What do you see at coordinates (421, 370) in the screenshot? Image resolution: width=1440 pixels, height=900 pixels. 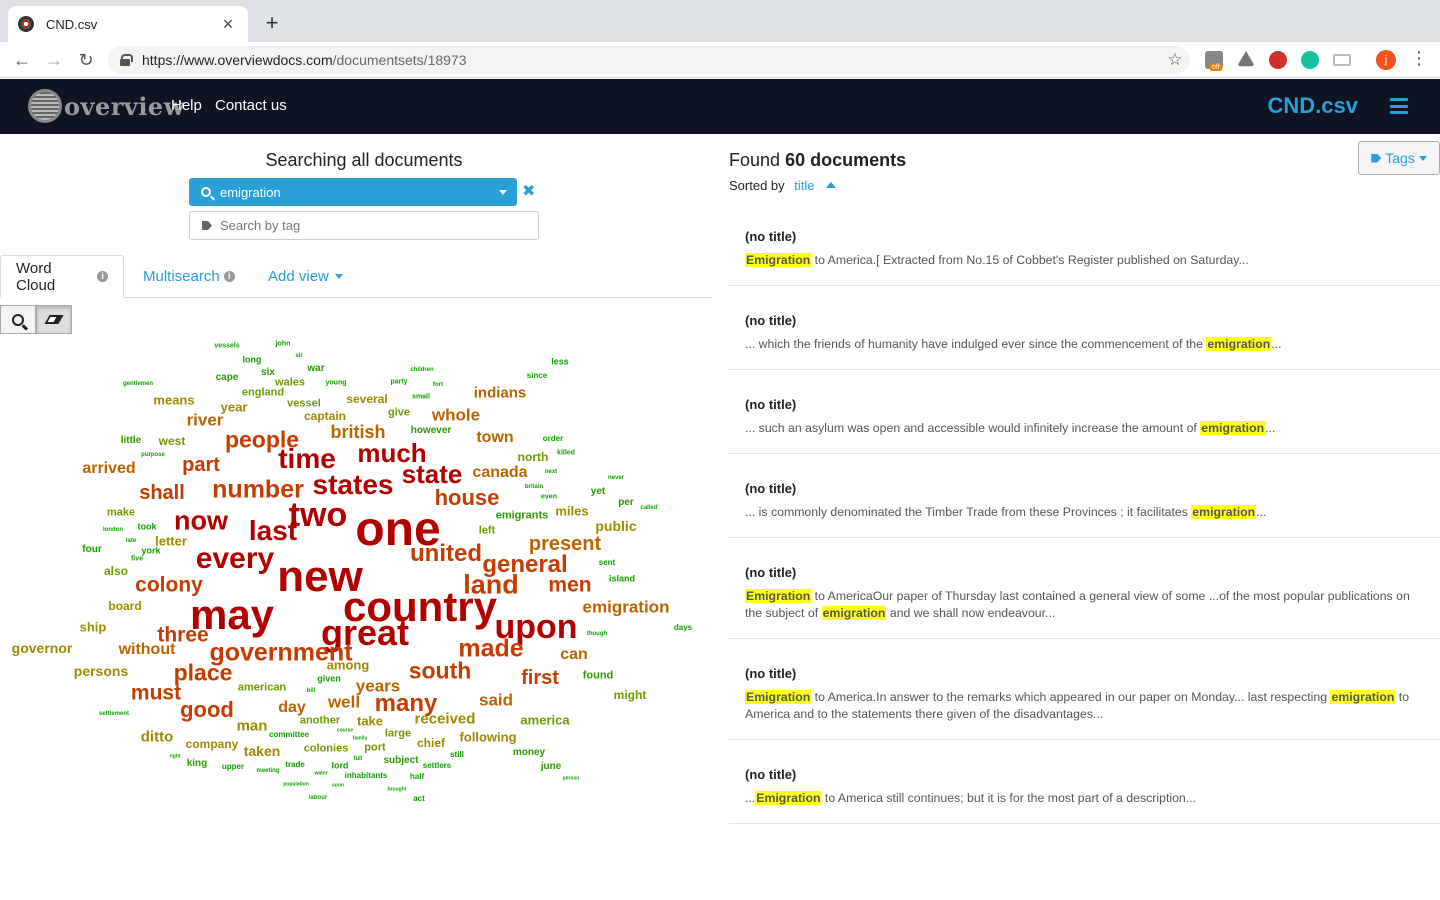 I see `word-cloud-term: children` at bounding box center [421, 370].